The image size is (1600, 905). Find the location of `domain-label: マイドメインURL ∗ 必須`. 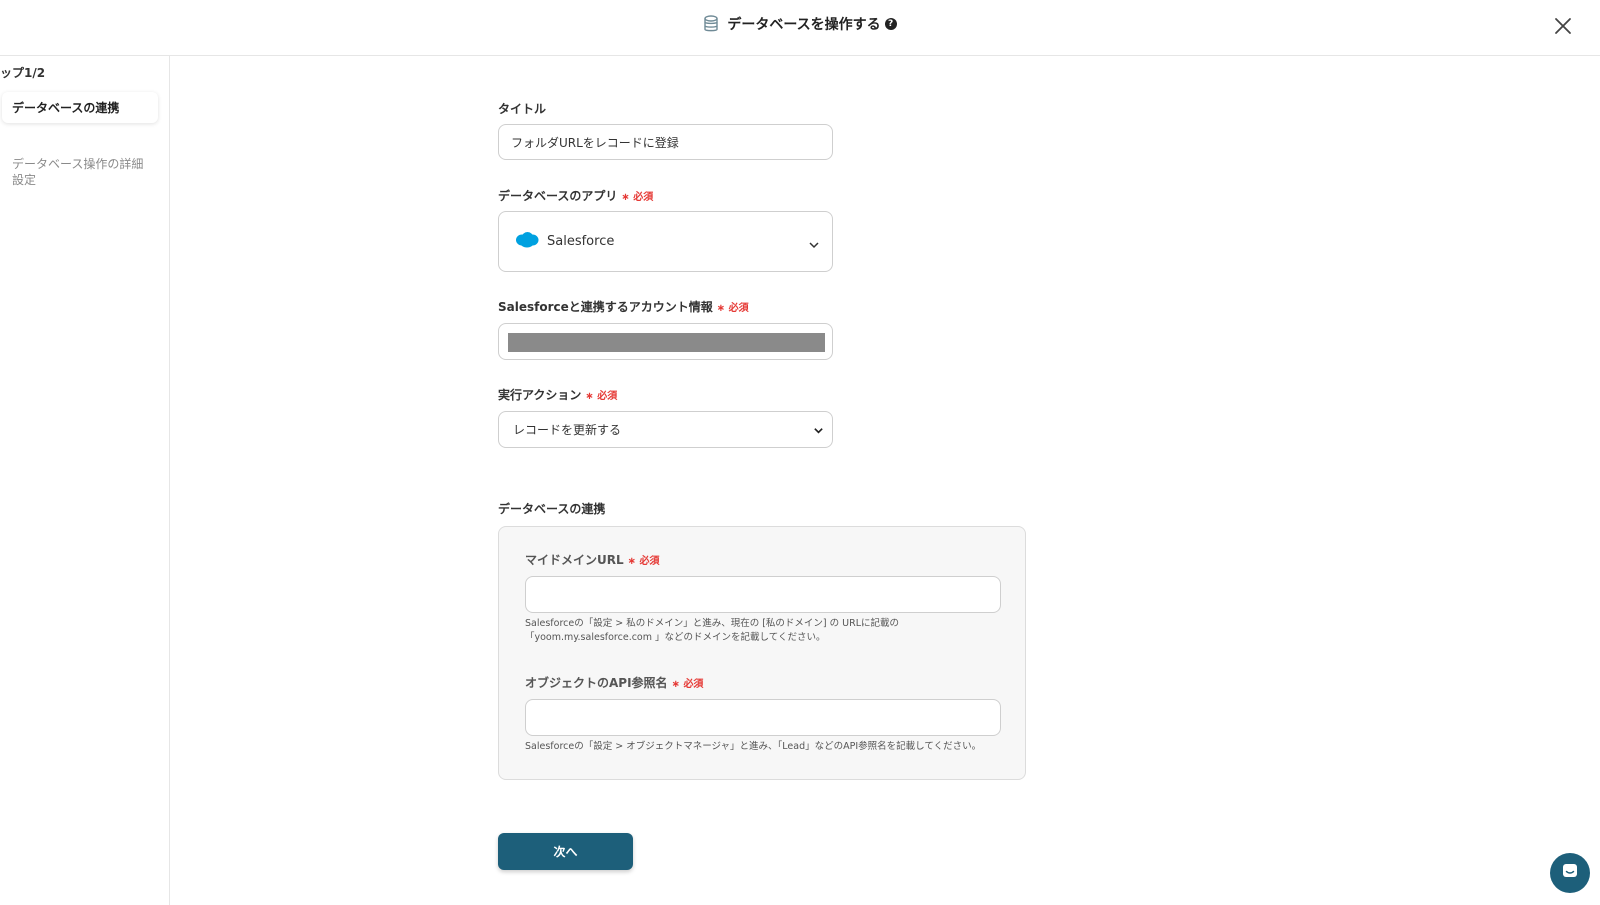

domain-label: マイドメインURL ∗ 必須 is located at coordinates (592, 559).